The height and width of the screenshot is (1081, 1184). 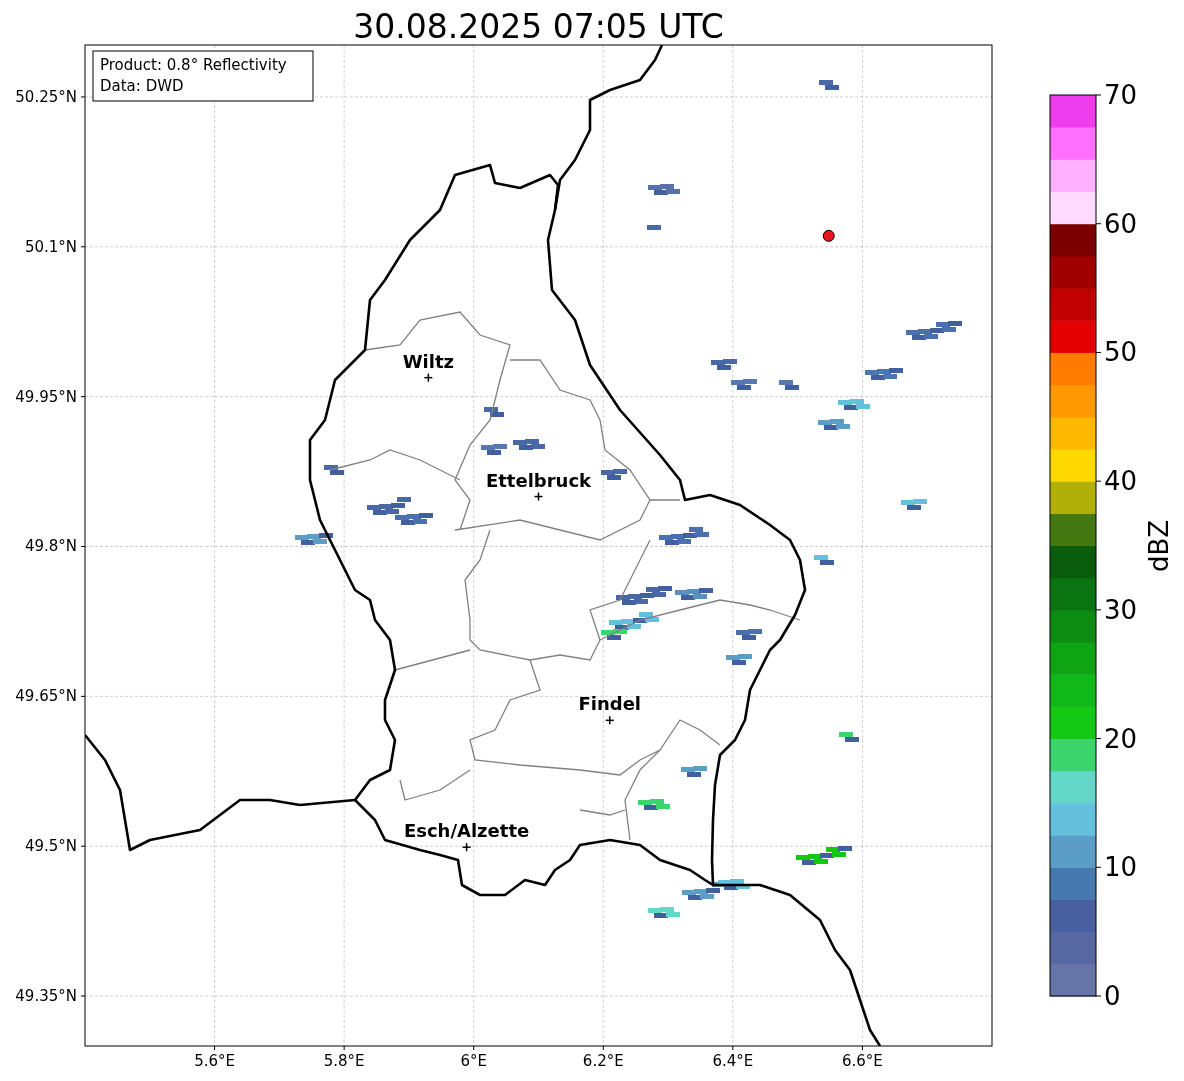 What do you see at coordinates (466, 831) in the screenshot?
I see `city-label: Esch/Alzette` at bounding box center [466, 831].